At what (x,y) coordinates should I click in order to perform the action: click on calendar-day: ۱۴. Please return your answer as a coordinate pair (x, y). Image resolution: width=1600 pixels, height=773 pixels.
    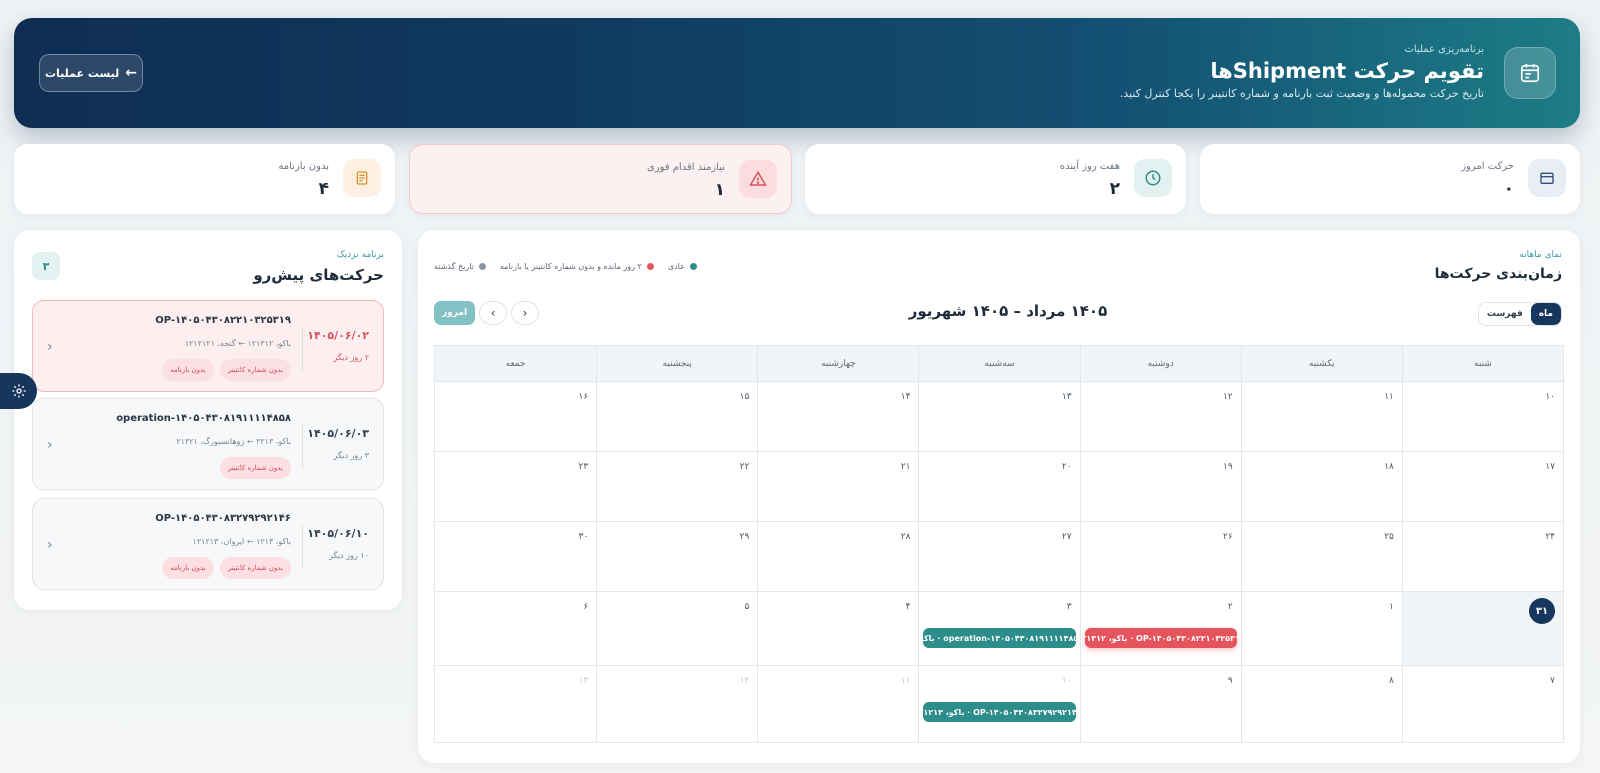
    Looking at the image, I should click on (837, 416).